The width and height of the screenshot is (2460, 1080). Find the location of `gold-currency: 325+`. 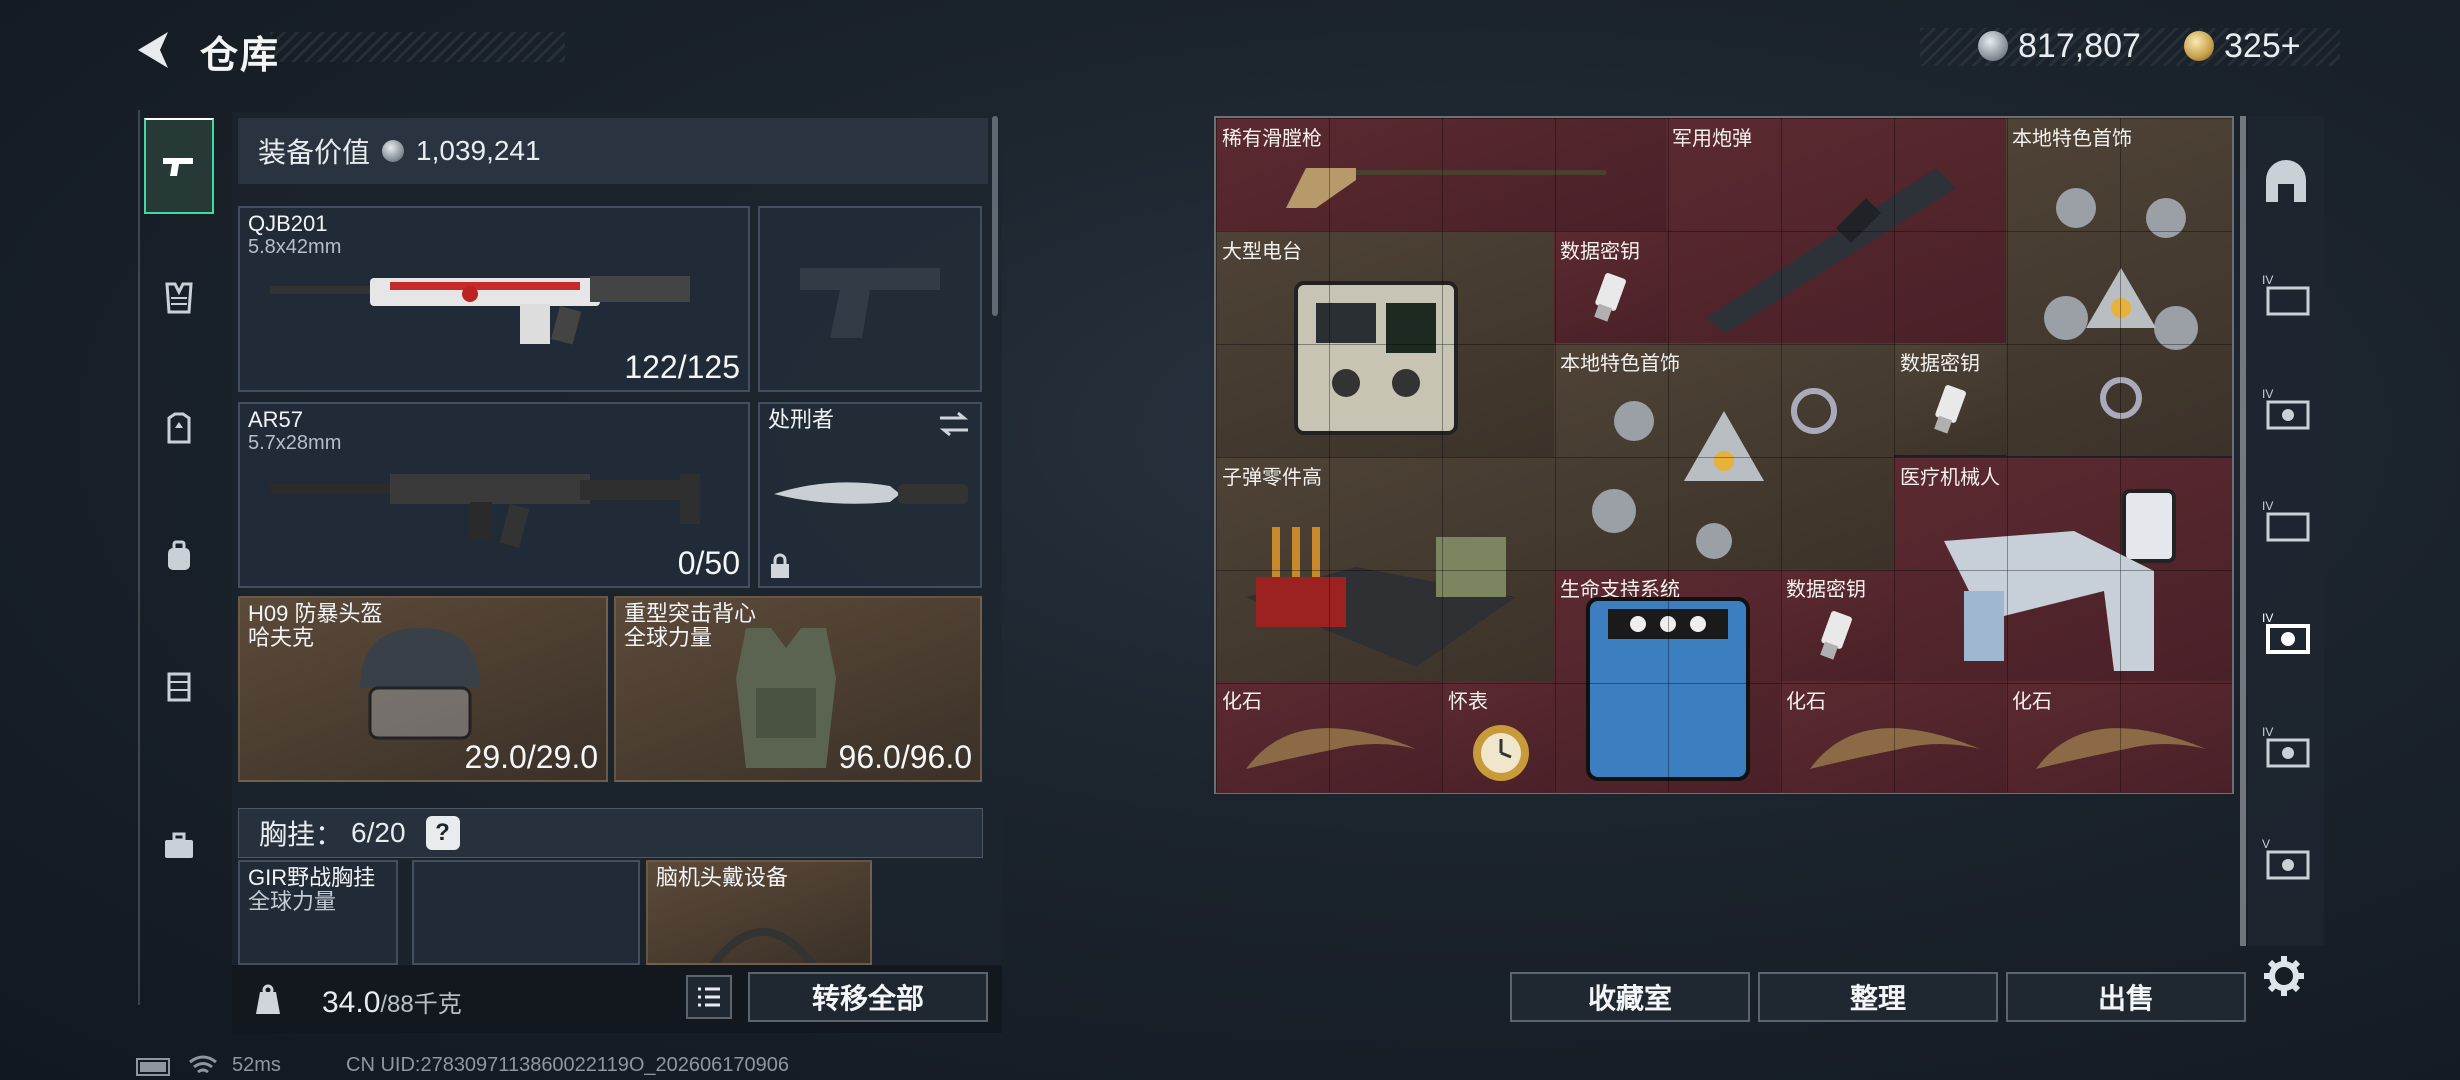

gold-currency: 325+ is located at coordinates (2242, 46).